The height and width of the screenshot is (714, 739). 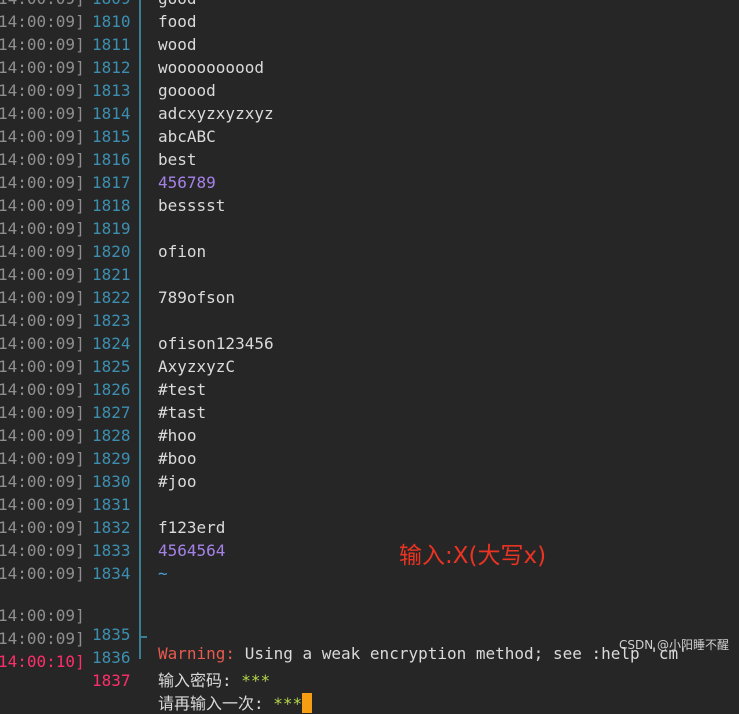 What do you see at coordinates (42, 661) in the screenshot?
I see `timestamp: 14:00:10]` at bounding box center [42, 661].